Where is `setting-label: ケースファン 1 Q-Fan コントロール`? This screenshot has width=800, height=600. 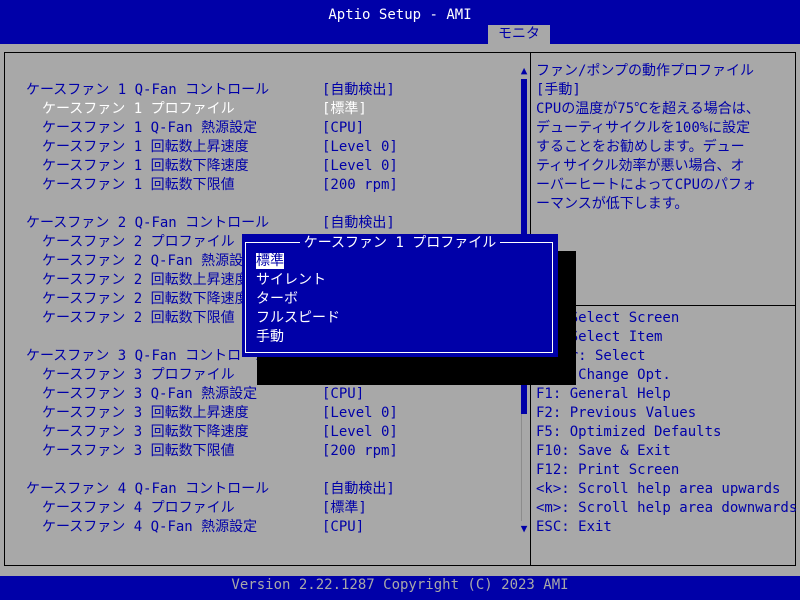
setting-label: ケースファン 1 Q-Fan コントロール is located at coordinates (148, 90).